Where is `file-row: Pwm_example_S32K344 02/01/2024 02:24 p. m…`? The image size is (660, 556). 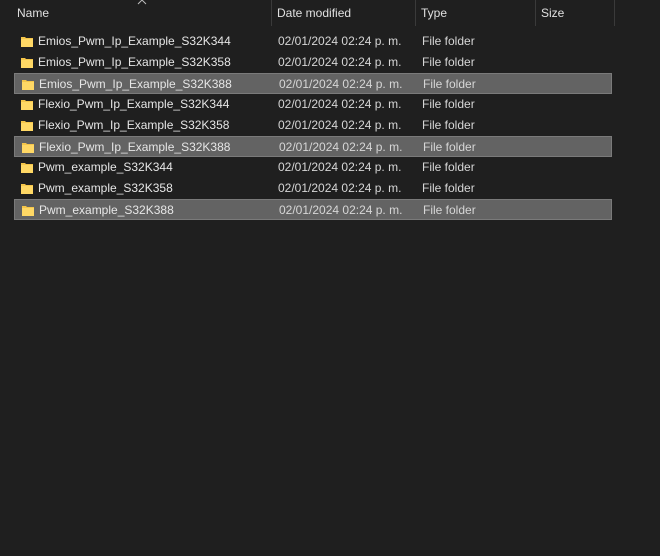 file-row: Pwm_example_S32K344 02/01/2024 02:24 p. m… is located at coordinates (313, 167).